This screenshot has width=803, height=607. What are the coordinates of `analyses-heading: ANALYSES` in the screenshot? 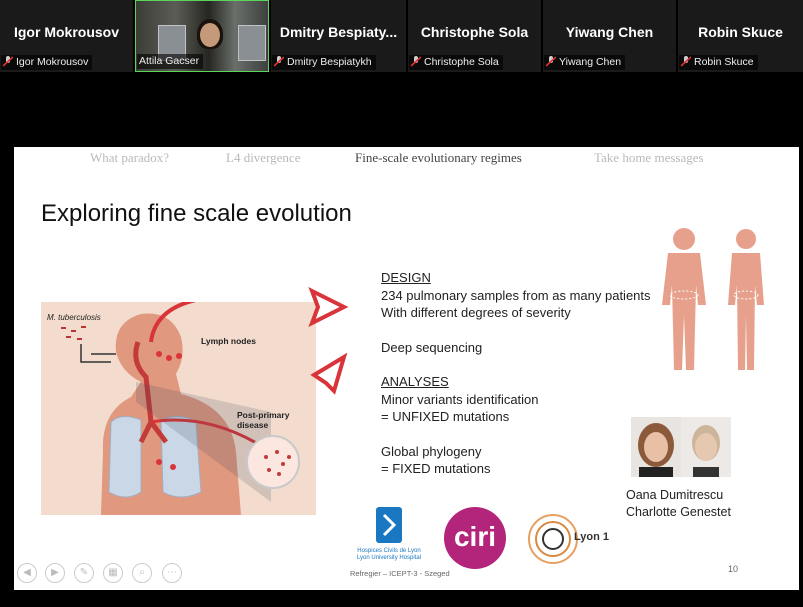 It's located at (415, 381).